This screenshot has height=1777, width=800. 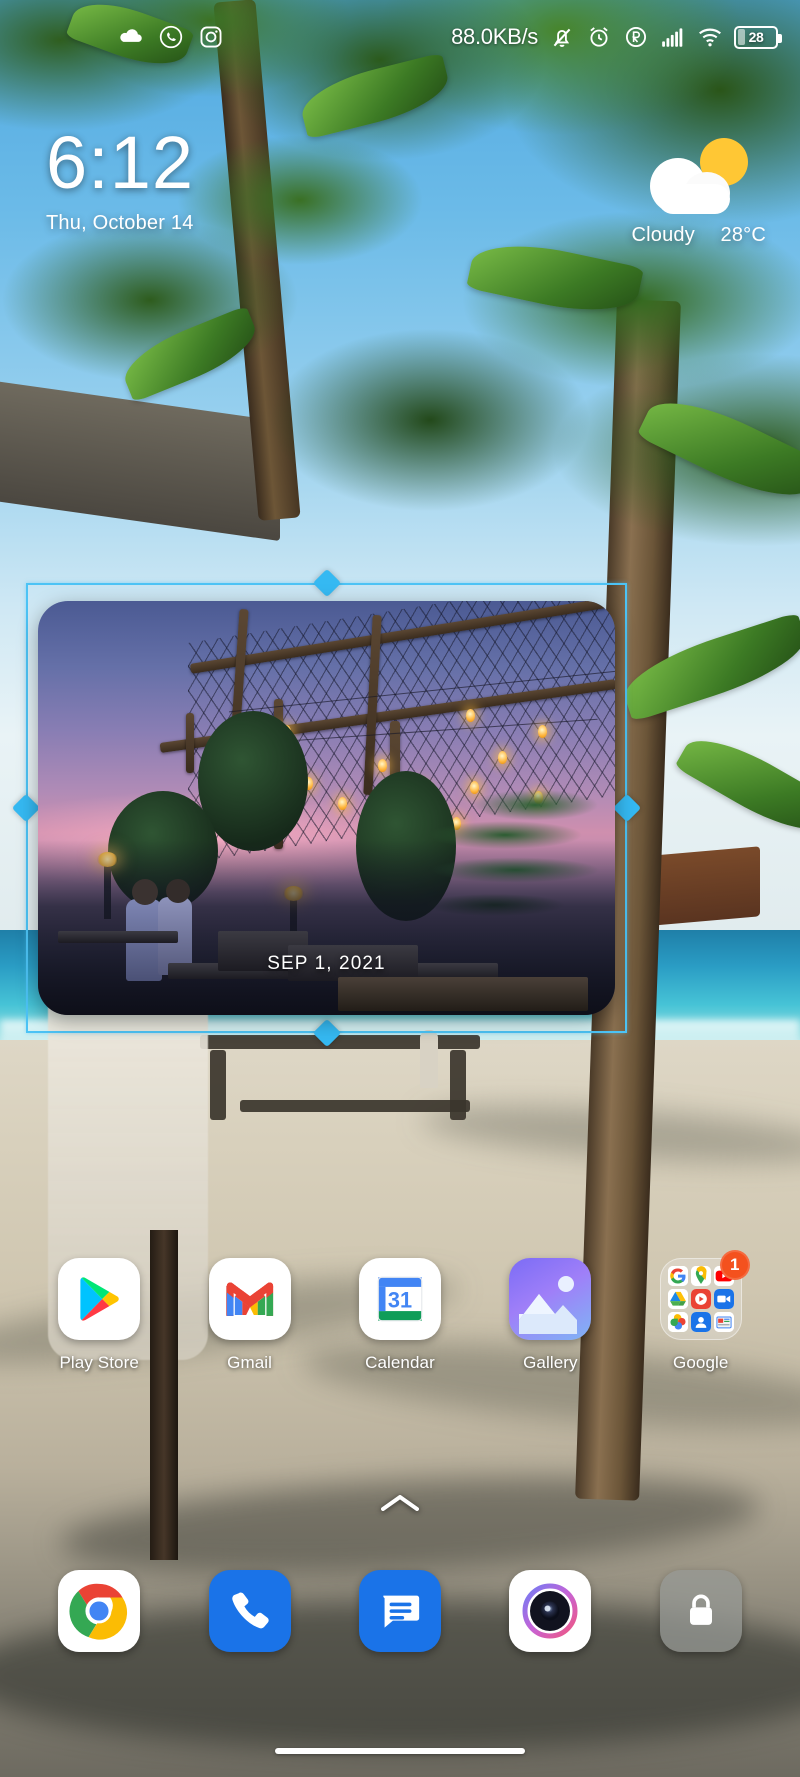 I want to click on google-photos-icon, so click(x=677, y=1322).